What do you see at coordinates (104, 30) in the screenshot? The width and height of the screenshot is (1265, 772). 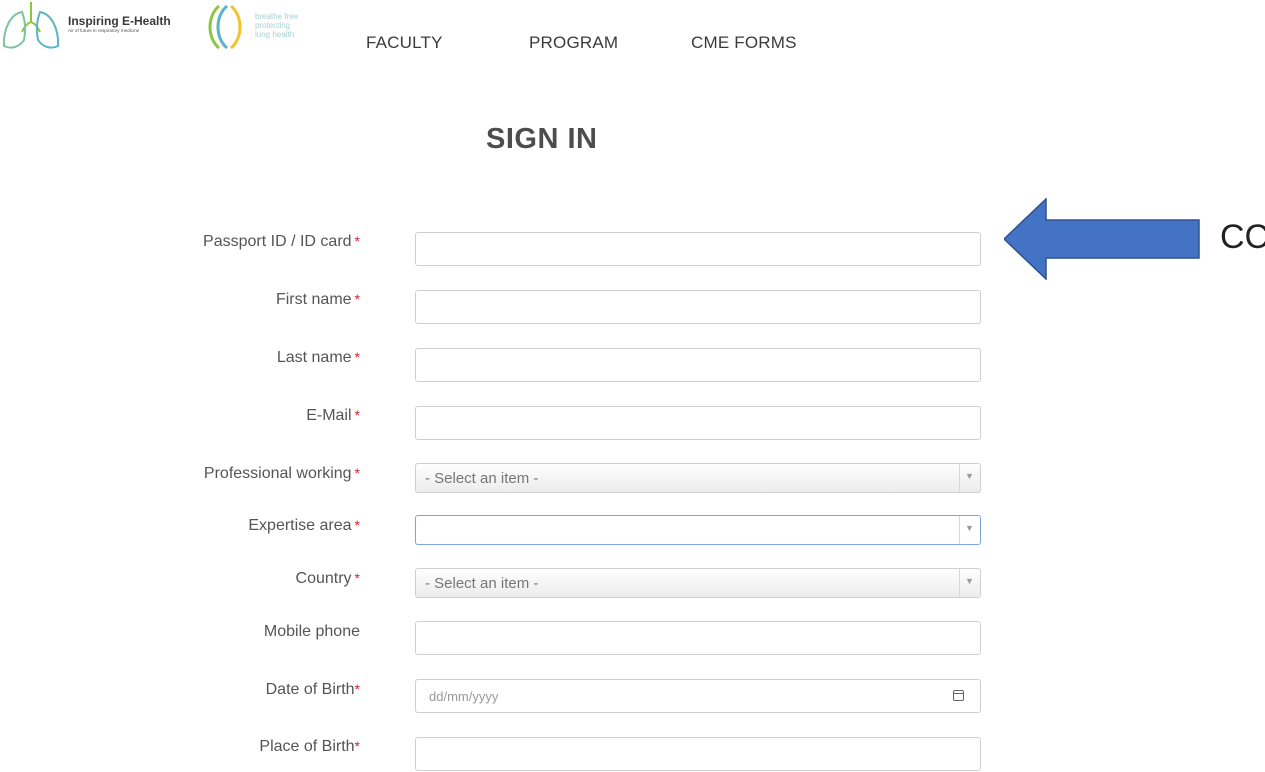 I see `brand-tagline: Air of future in respiratory medicine` at bounding box center [104, 30].